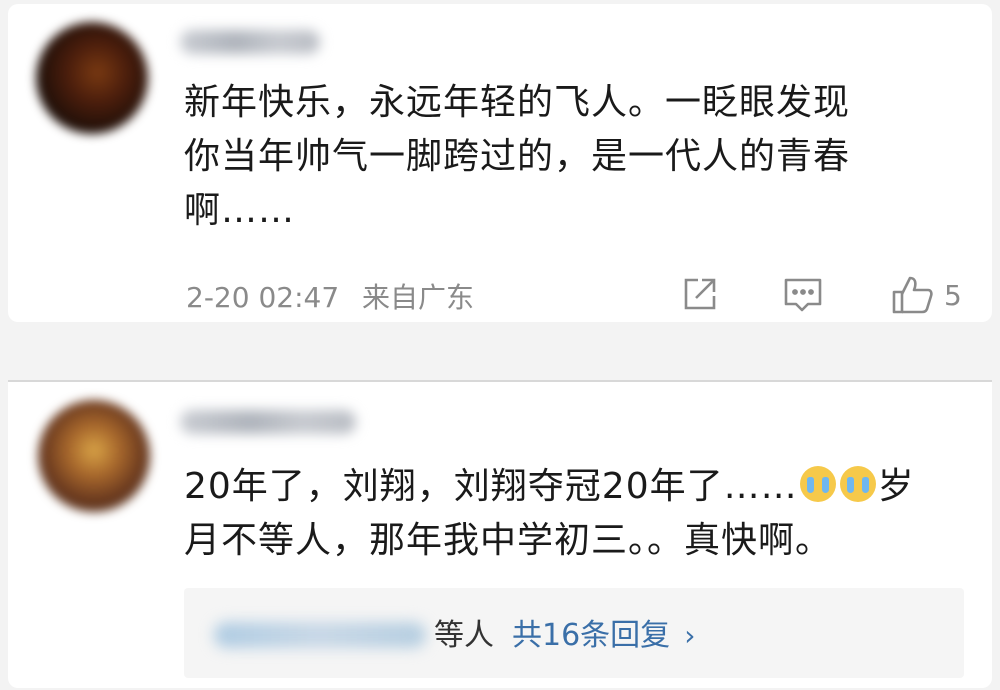 Image resolution: width=1000 pixels, height=690 pixels. Describe the element at coordinates (564, 514) in the screenshot. I see `comment-text: 20年了，刘翔，刘翔夺冠20年了…… 岁 月不等人，那年我中学初三。。真快啊。` at that location.